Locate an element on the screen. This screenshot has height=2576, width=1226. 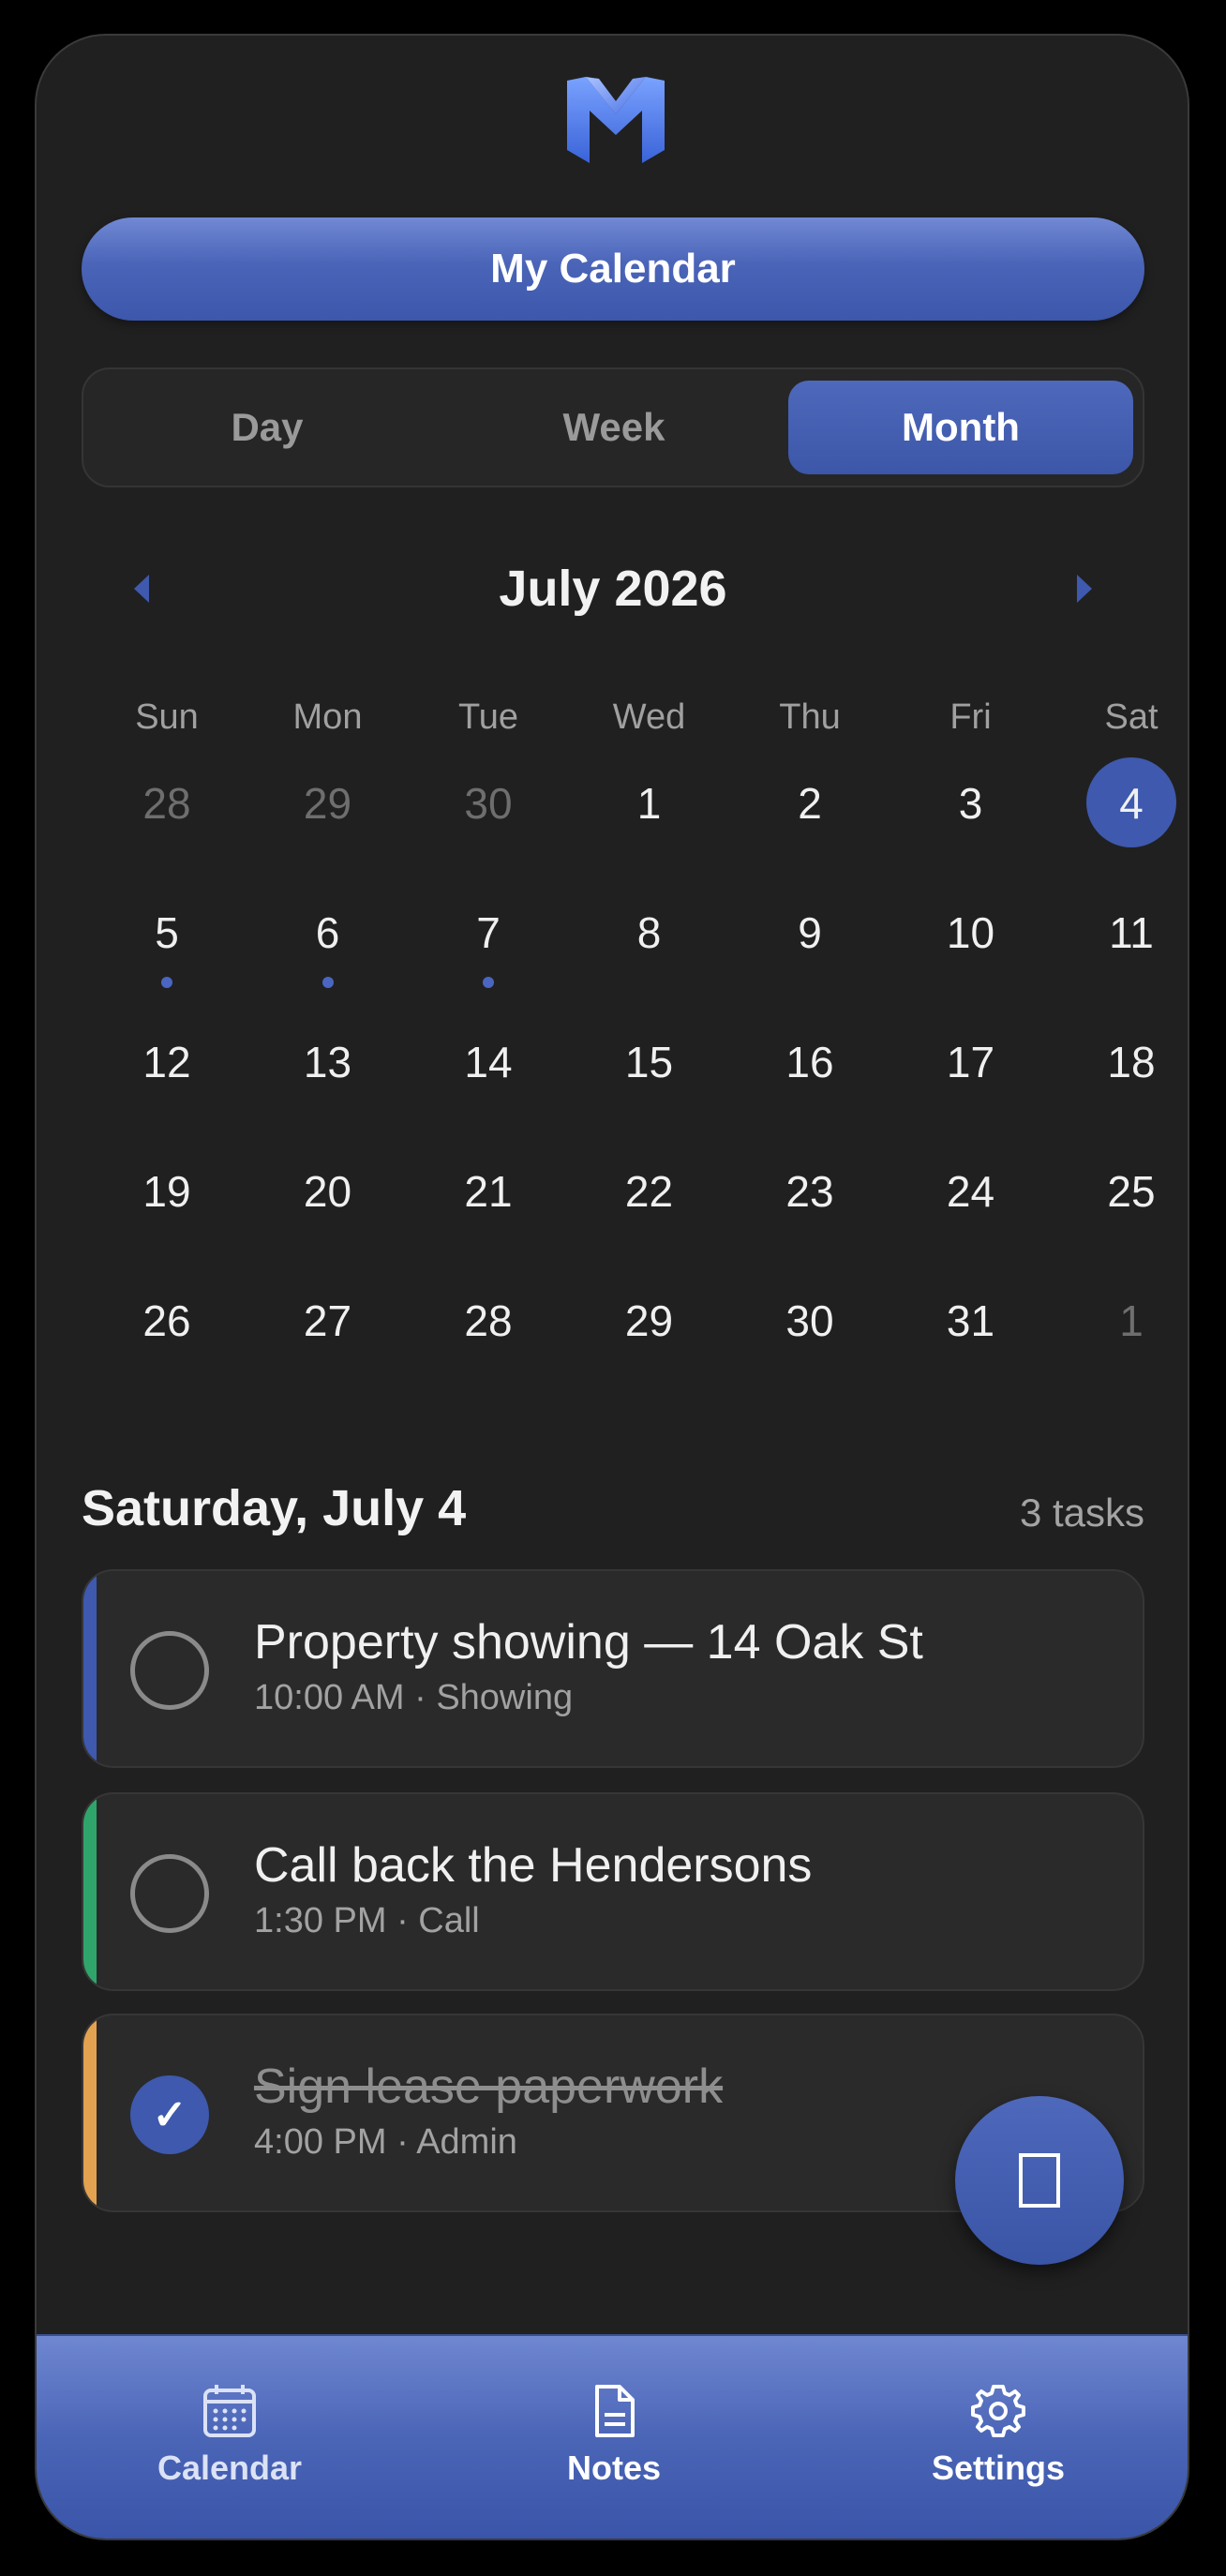
nav-label-settings: Settings is located at coordinates (998, 2468).